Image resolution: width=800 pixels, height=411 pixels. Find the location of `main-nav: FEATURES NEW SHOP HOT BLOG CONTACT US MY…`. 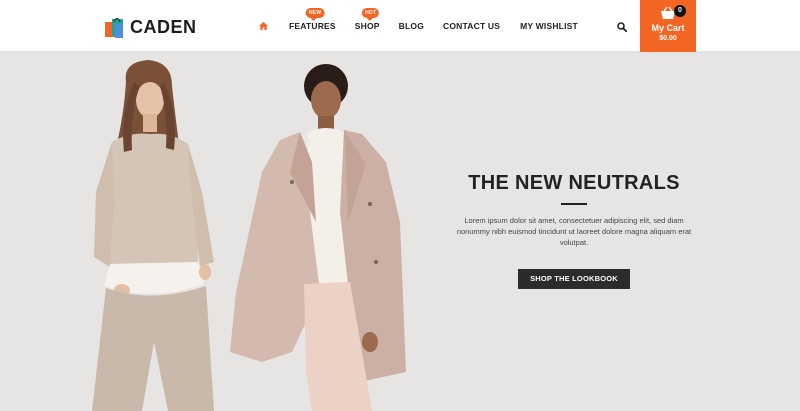

main-nav: FEATURES NEW SHOP HOT BLOG CONTACT US MY… is located at coordinates (414, 26).